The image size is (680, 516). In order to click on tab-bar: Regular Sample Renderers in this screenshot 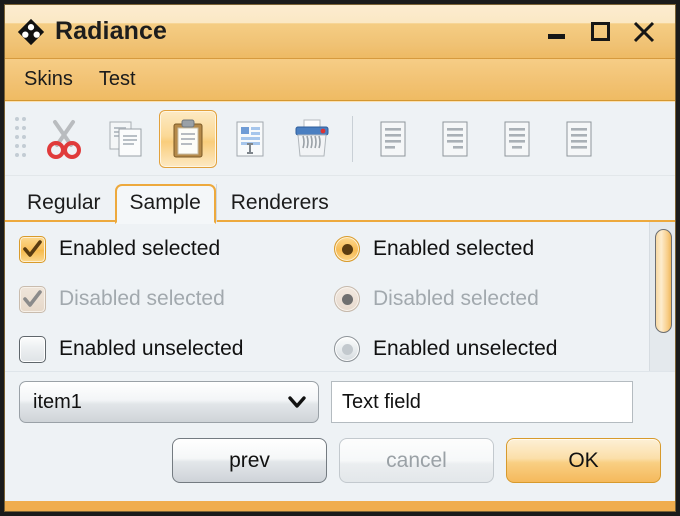, I will do `click(340, 200)`.